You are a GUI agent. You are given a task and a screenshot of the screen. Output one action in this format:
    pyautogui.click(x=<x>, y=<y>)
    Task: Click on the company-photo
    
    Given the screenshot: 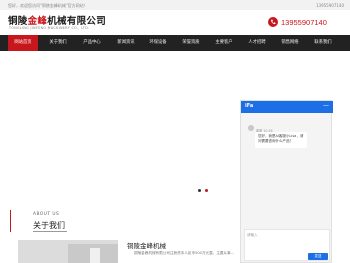 What is the action you would take?
    pyautogui.click(x=68, y=251)
    